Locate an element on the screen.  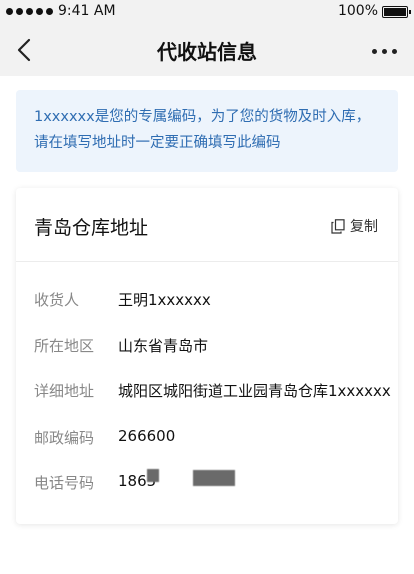
battery-percentage: 100% is located at coordinates (357, 11).